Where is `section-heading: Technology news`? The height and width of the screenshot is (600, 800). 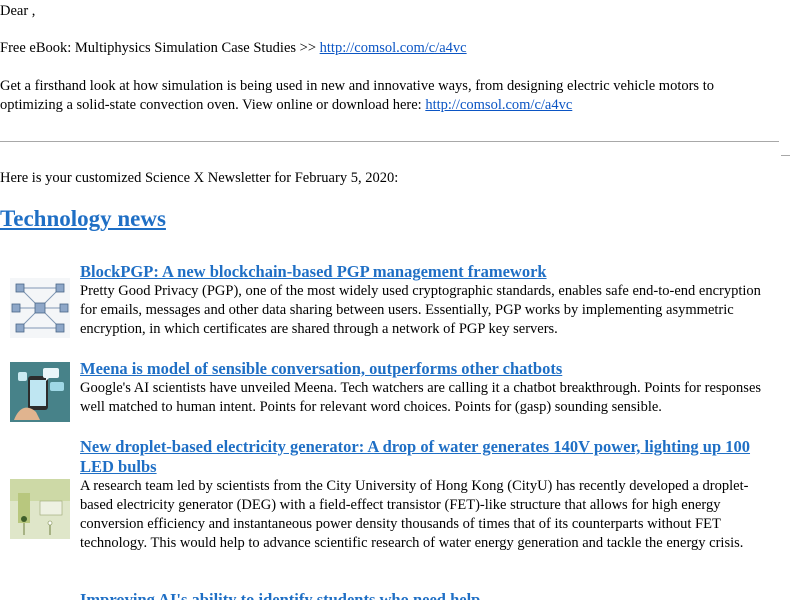 section-heading: Technology news is located at coordinates (83, 219).